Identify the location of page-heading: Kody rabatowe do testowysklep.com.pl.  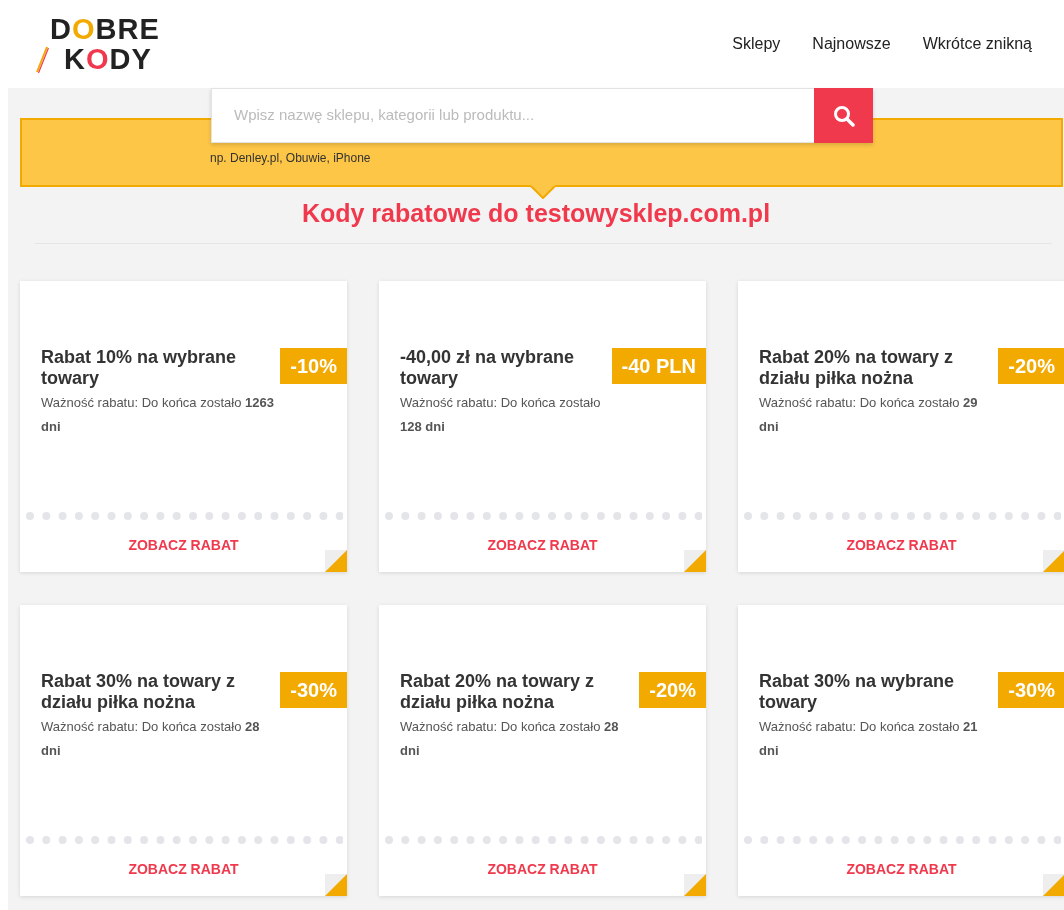
(536, 213).